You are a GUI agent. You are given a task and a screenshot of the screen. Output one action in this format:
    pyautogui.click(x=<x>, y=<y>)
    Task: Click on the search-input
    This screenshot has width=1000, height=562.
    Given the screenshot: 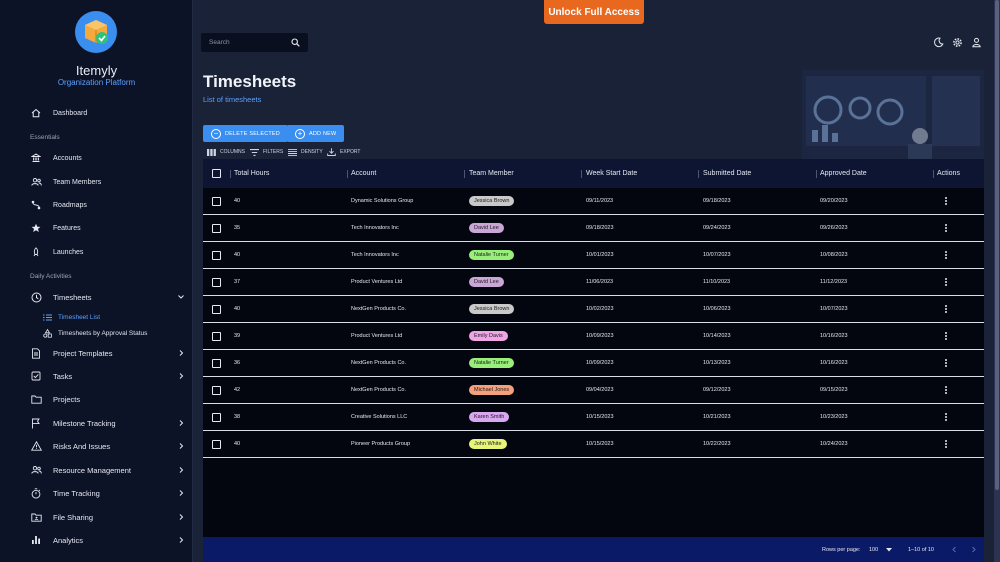 What is the action you would take?
    pyautogui.click(x=249, y=42)
    